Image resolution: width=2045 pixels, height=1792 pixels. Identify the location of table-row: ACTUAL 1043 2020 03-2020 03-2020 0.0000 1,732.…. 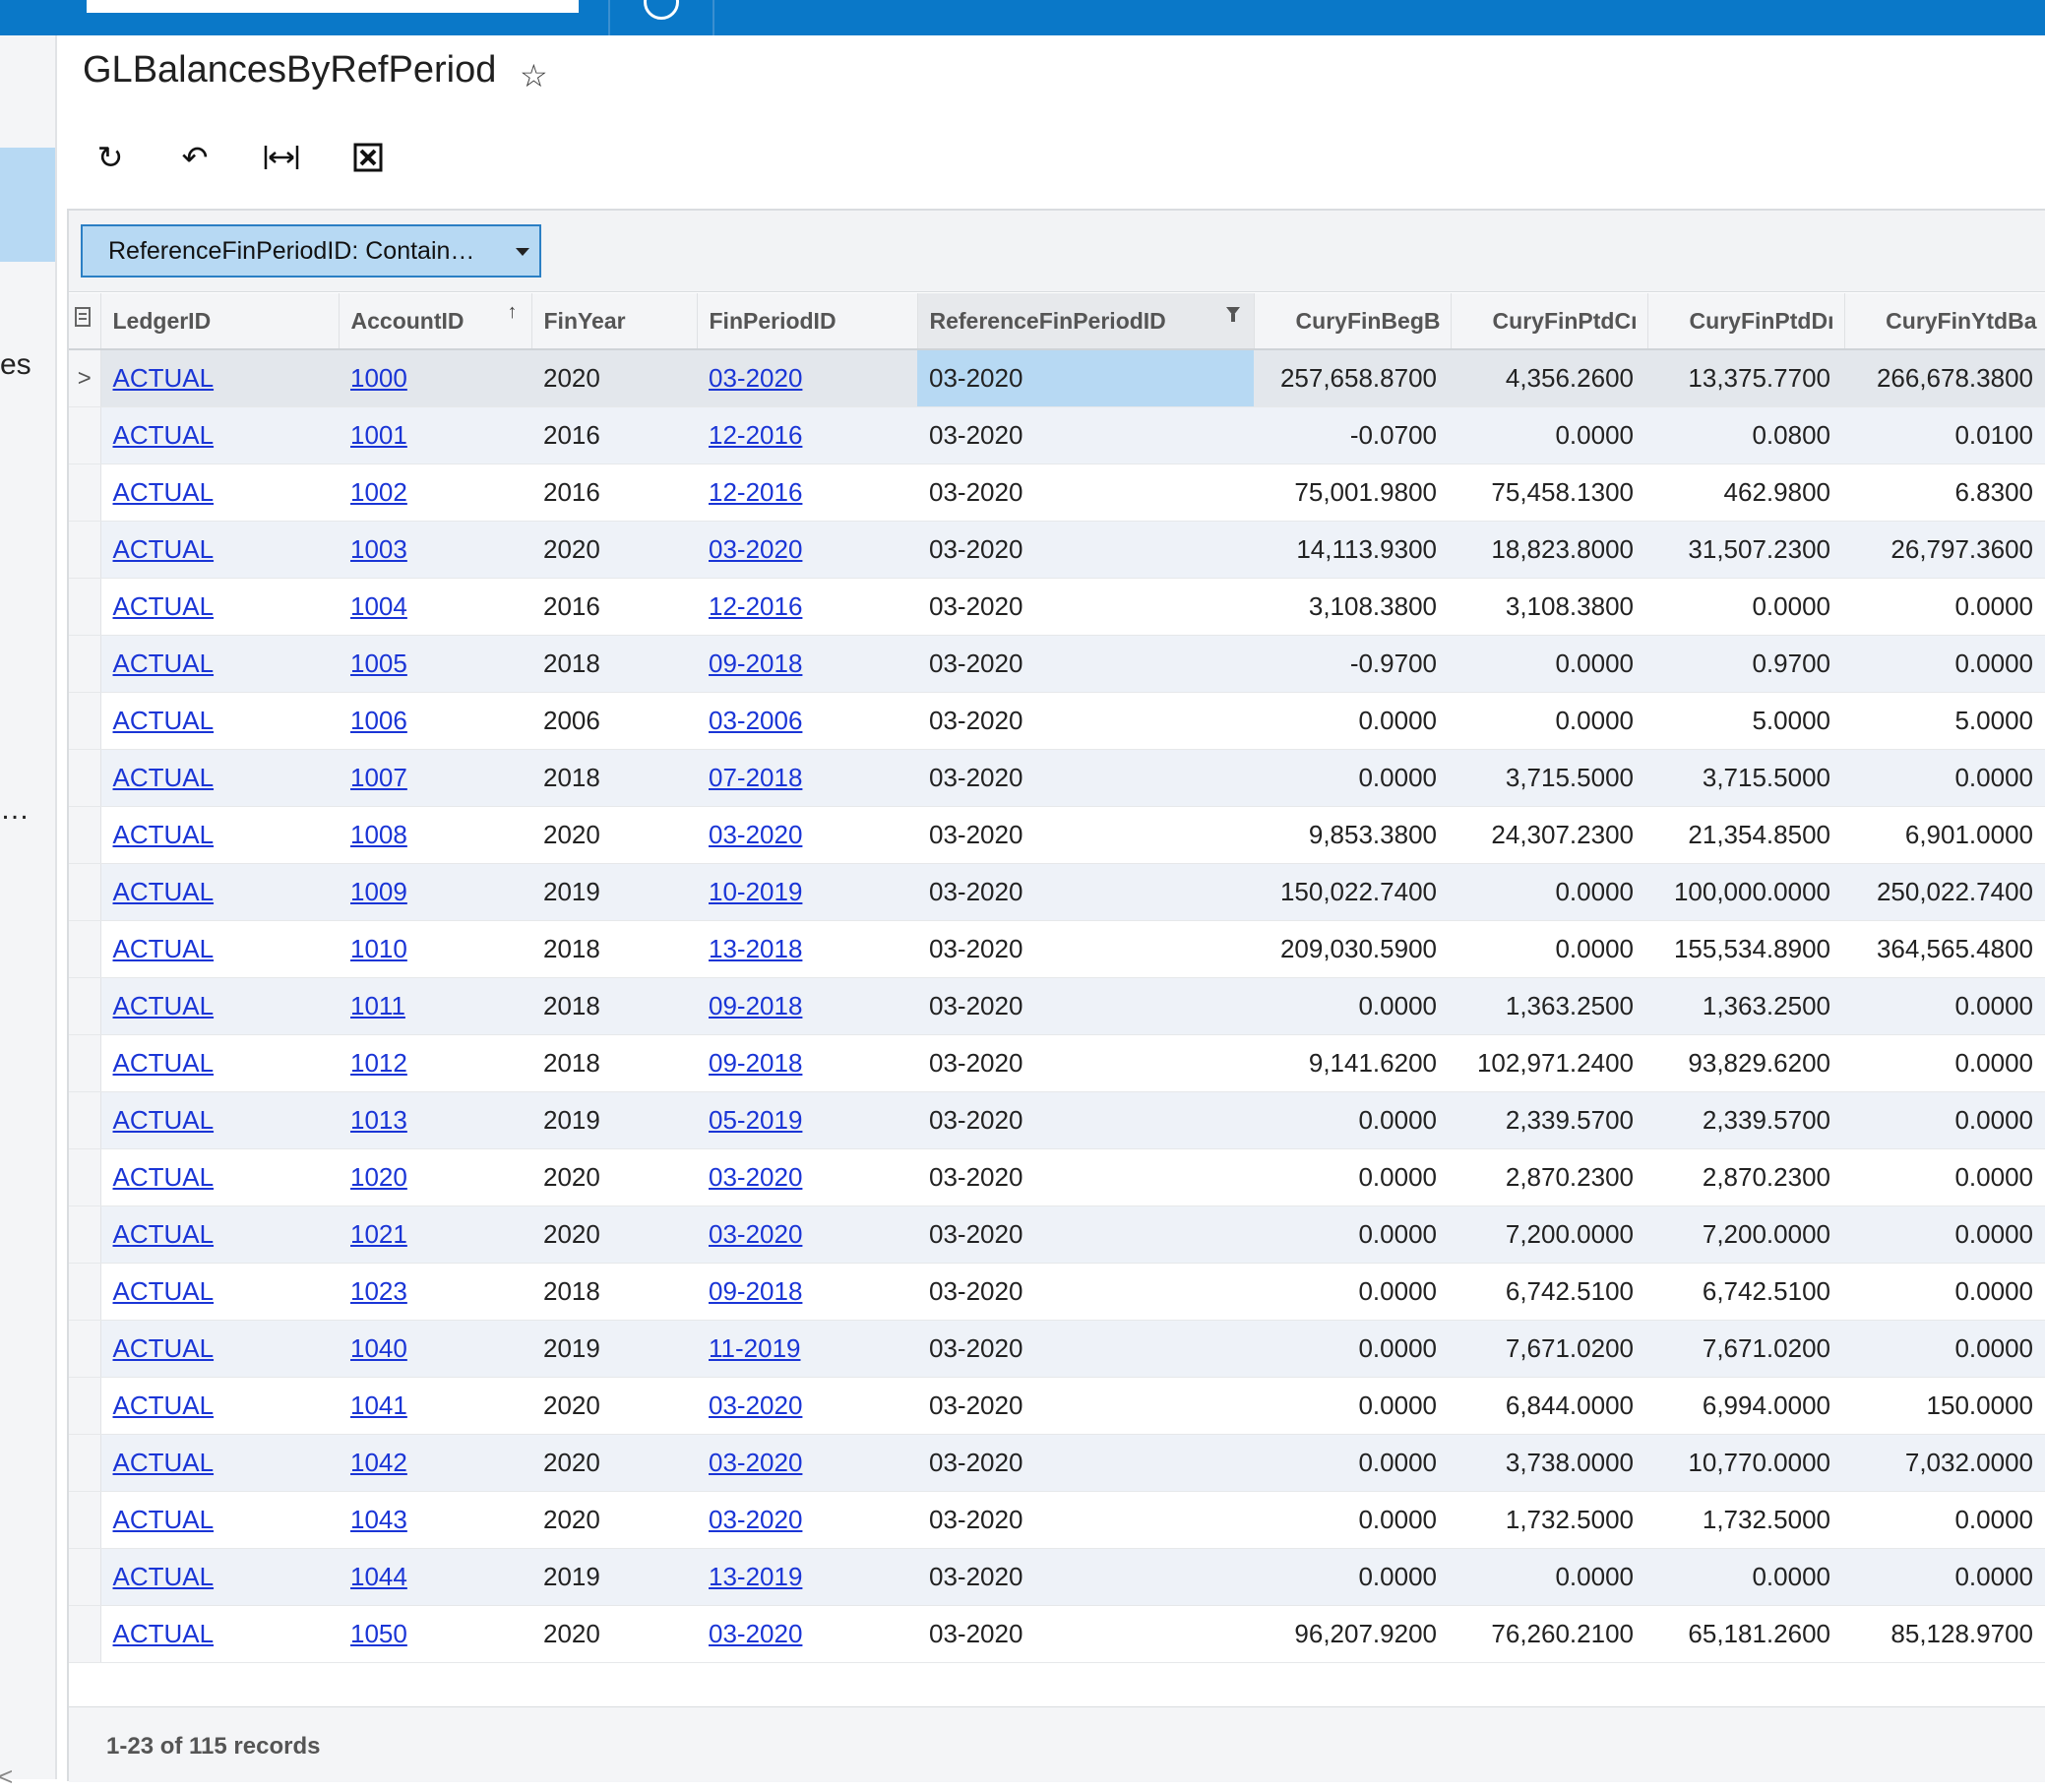
(1057, 1520).